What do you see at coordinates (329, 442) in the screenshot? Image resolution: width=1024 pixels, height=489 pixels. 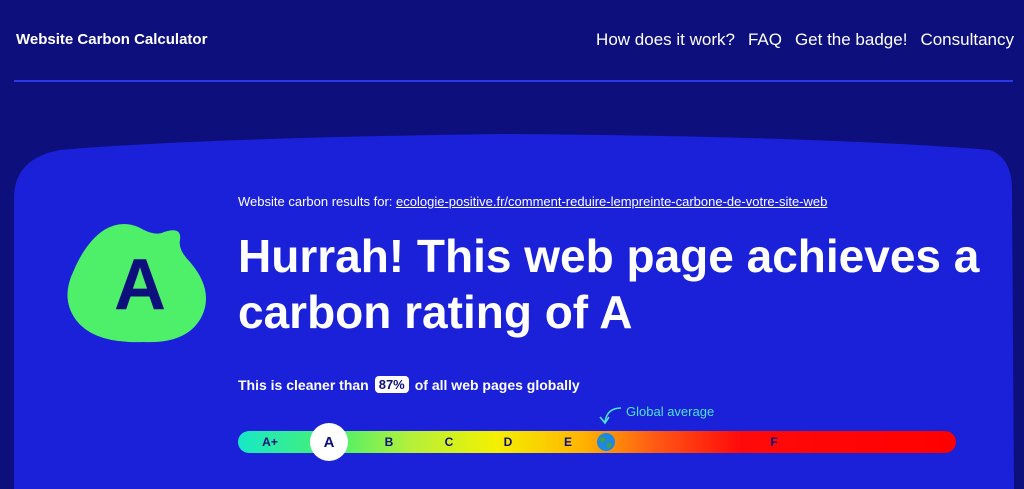 I see `current-rating-marker: A` at bounding box center [329, 442].